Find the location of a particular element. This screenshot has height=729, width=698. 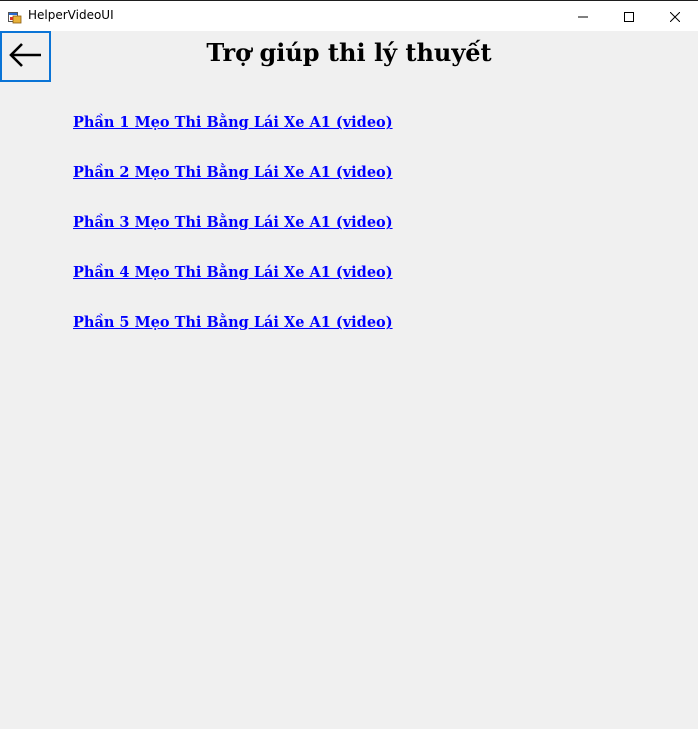

minimize-button is located at coordinates (583, 16).